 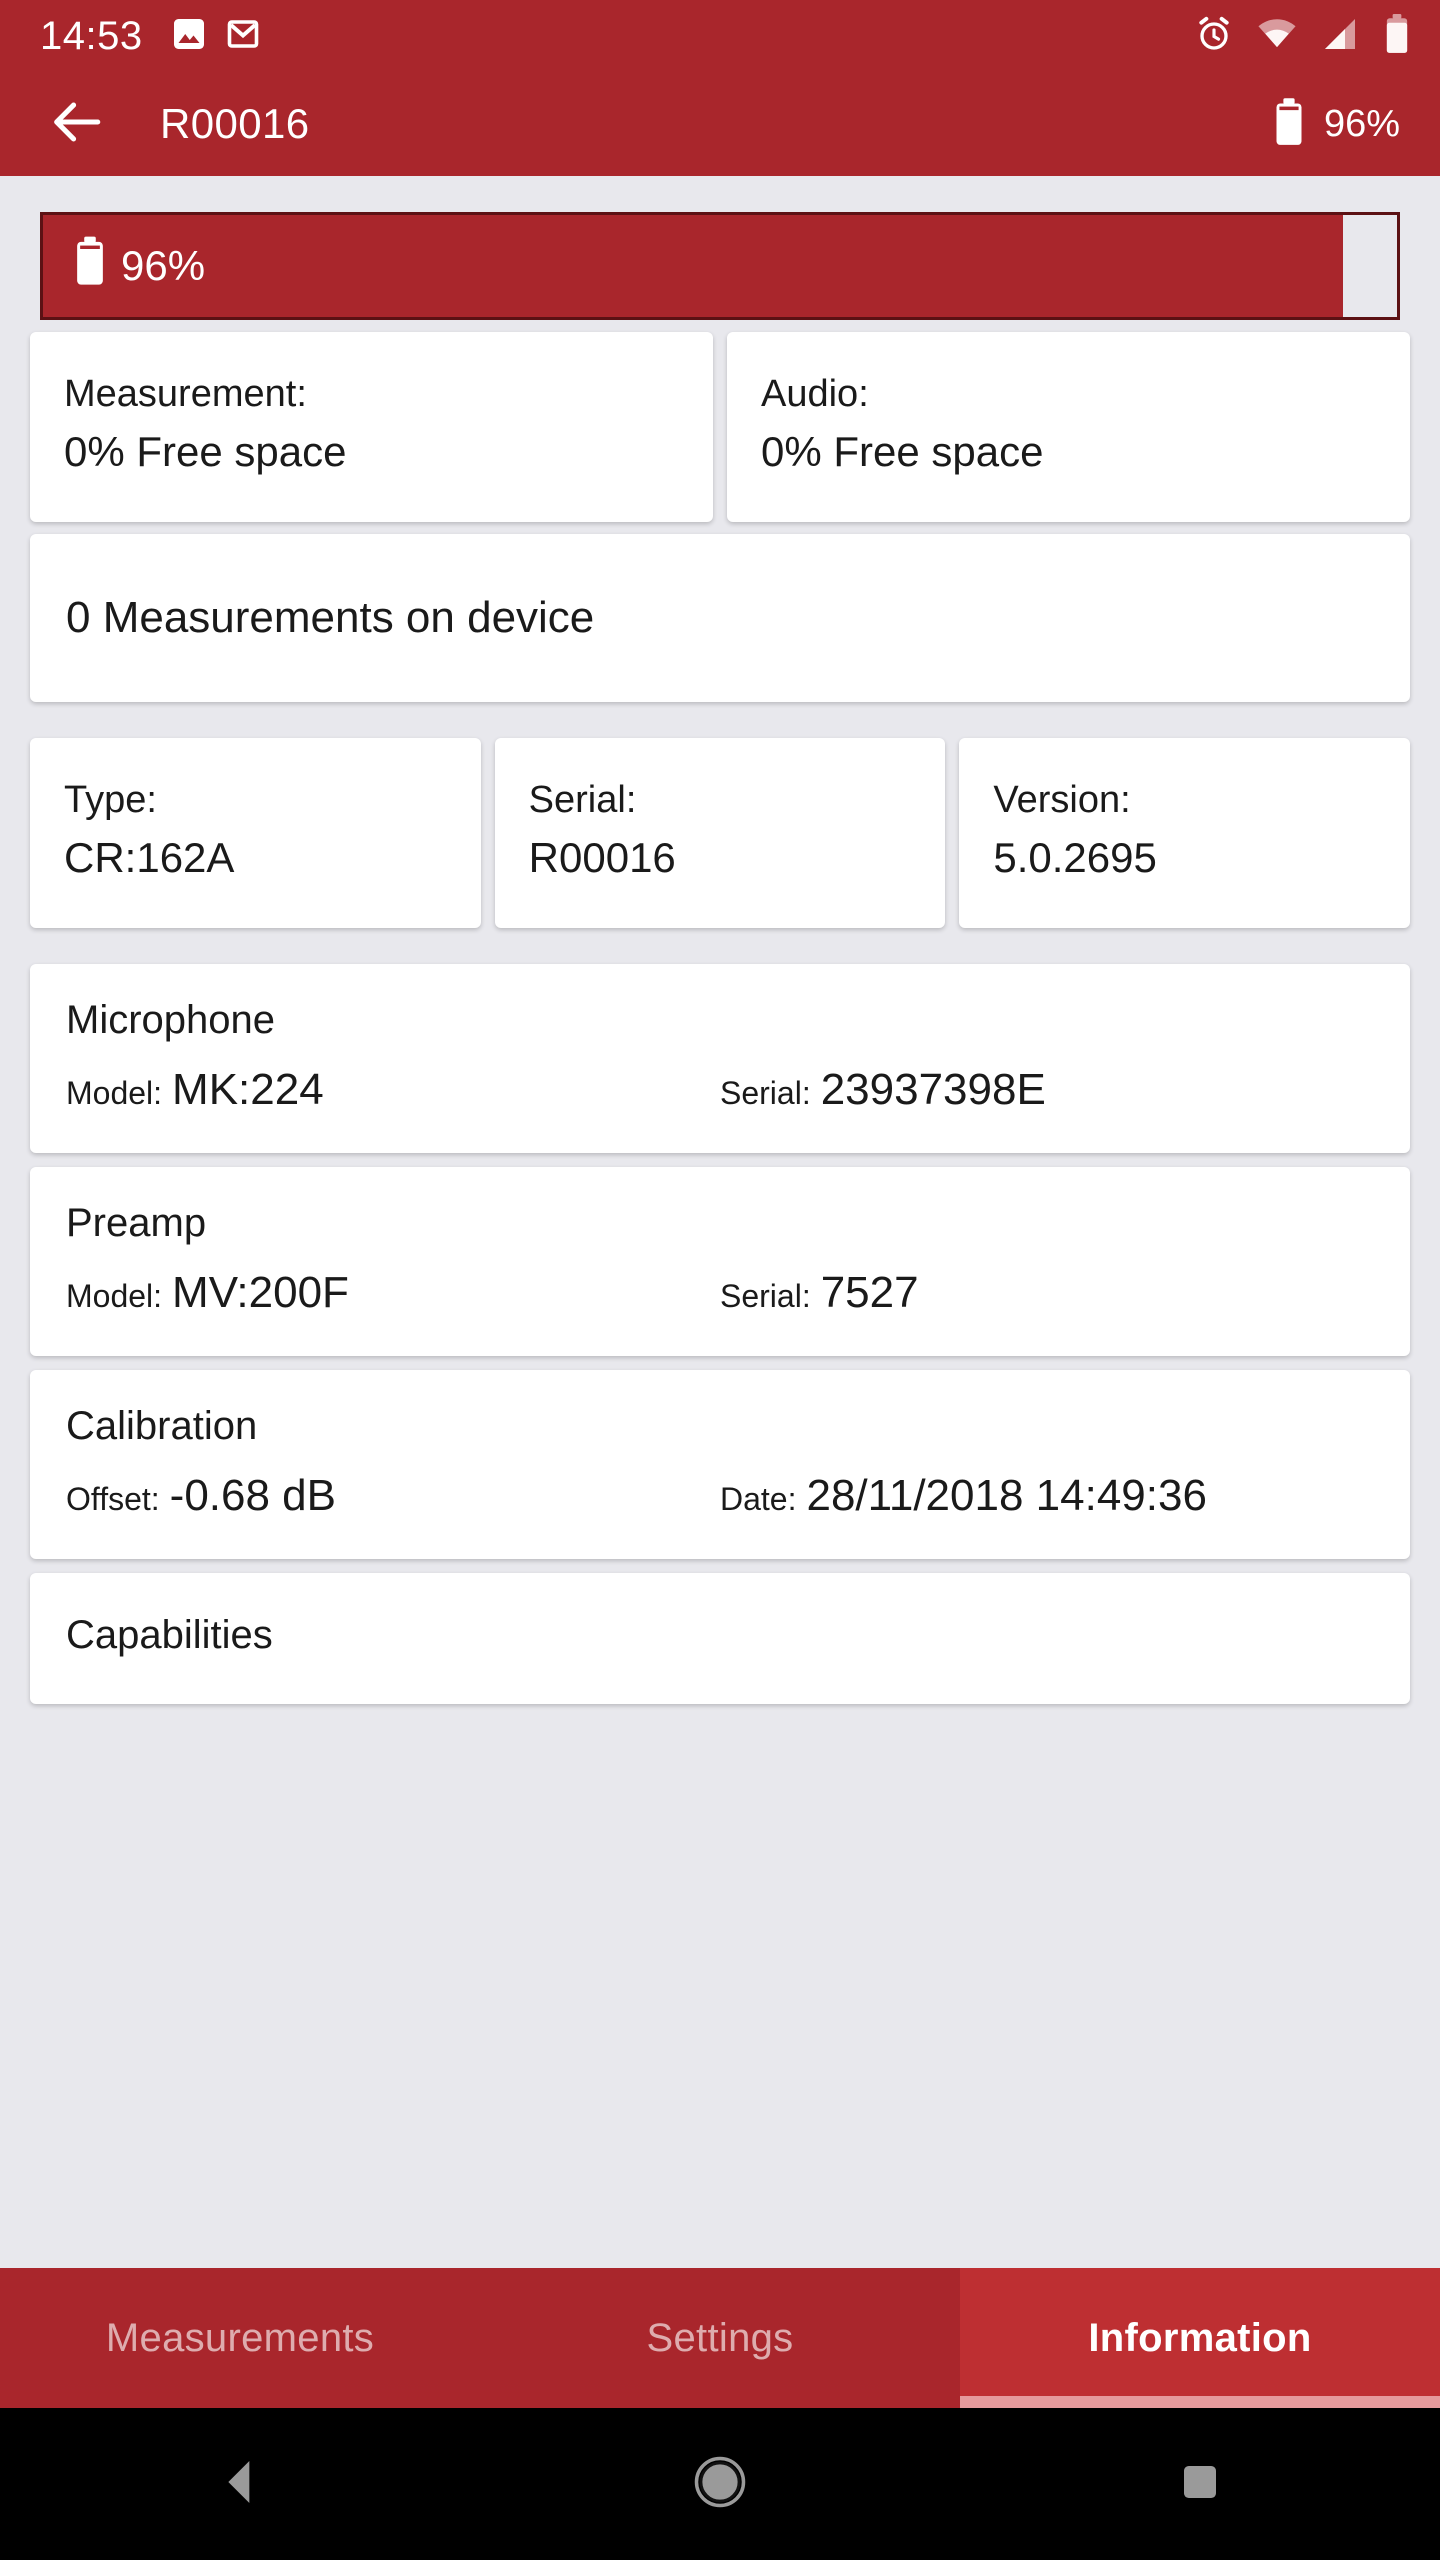 What do you see at coordinates (171, 1020) in the screenshot?
I see `microphone-title: Microphone` at bounding box center [171, 1020].